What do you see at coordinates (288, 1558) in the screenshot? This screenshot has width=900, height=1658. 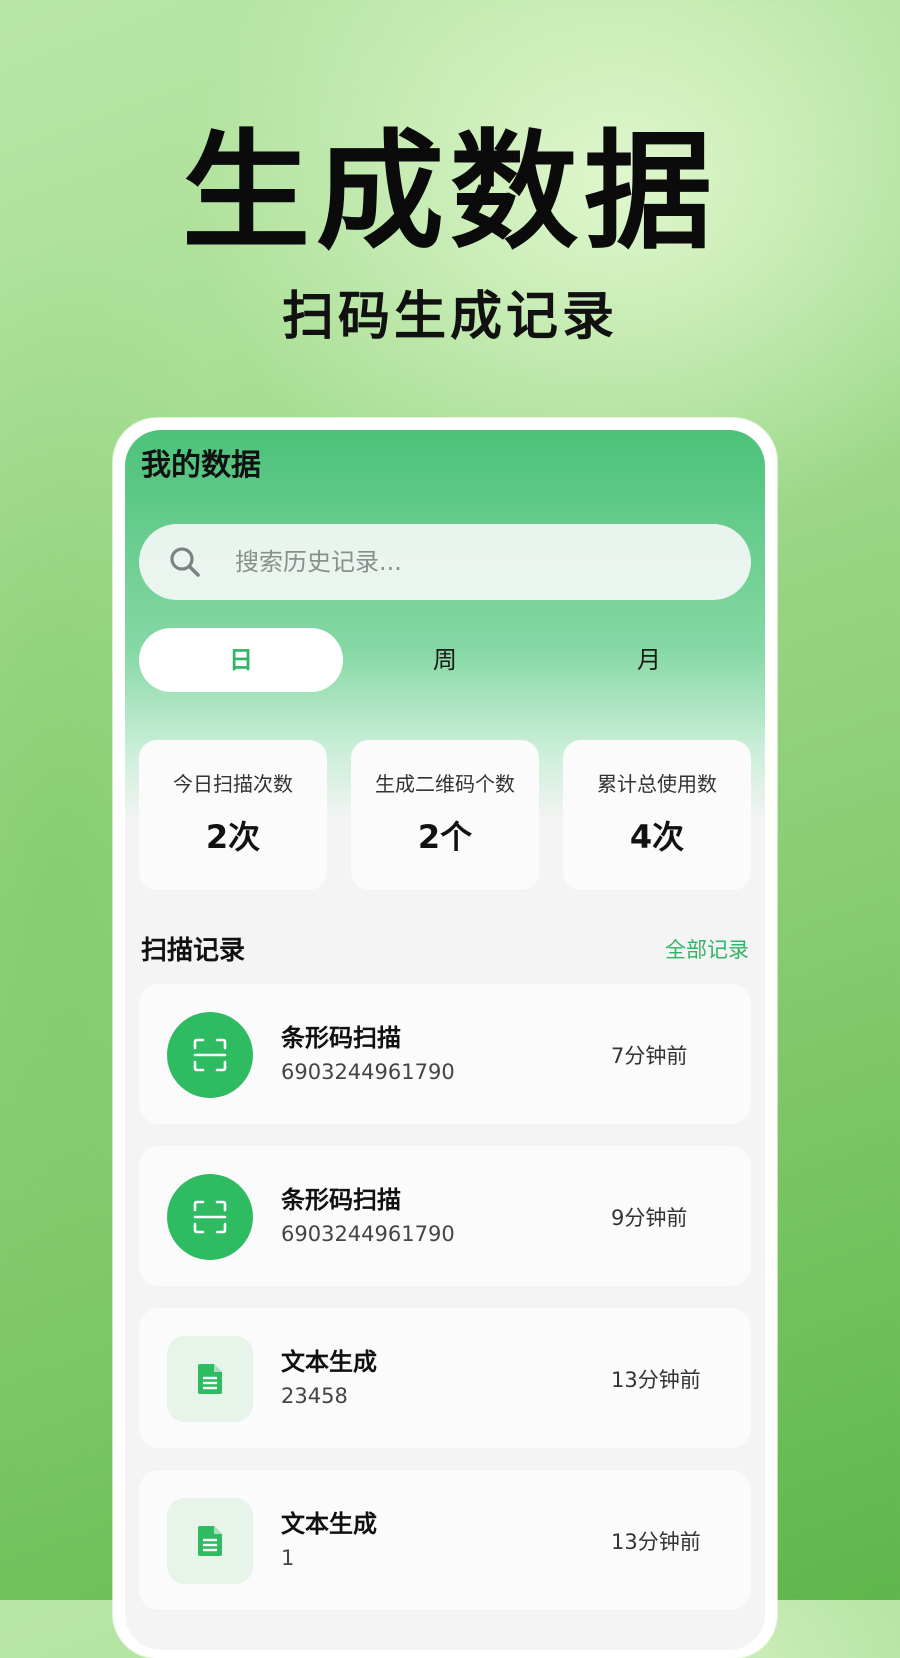 I see `record-content: 1` at bounding box center [288, 1558].